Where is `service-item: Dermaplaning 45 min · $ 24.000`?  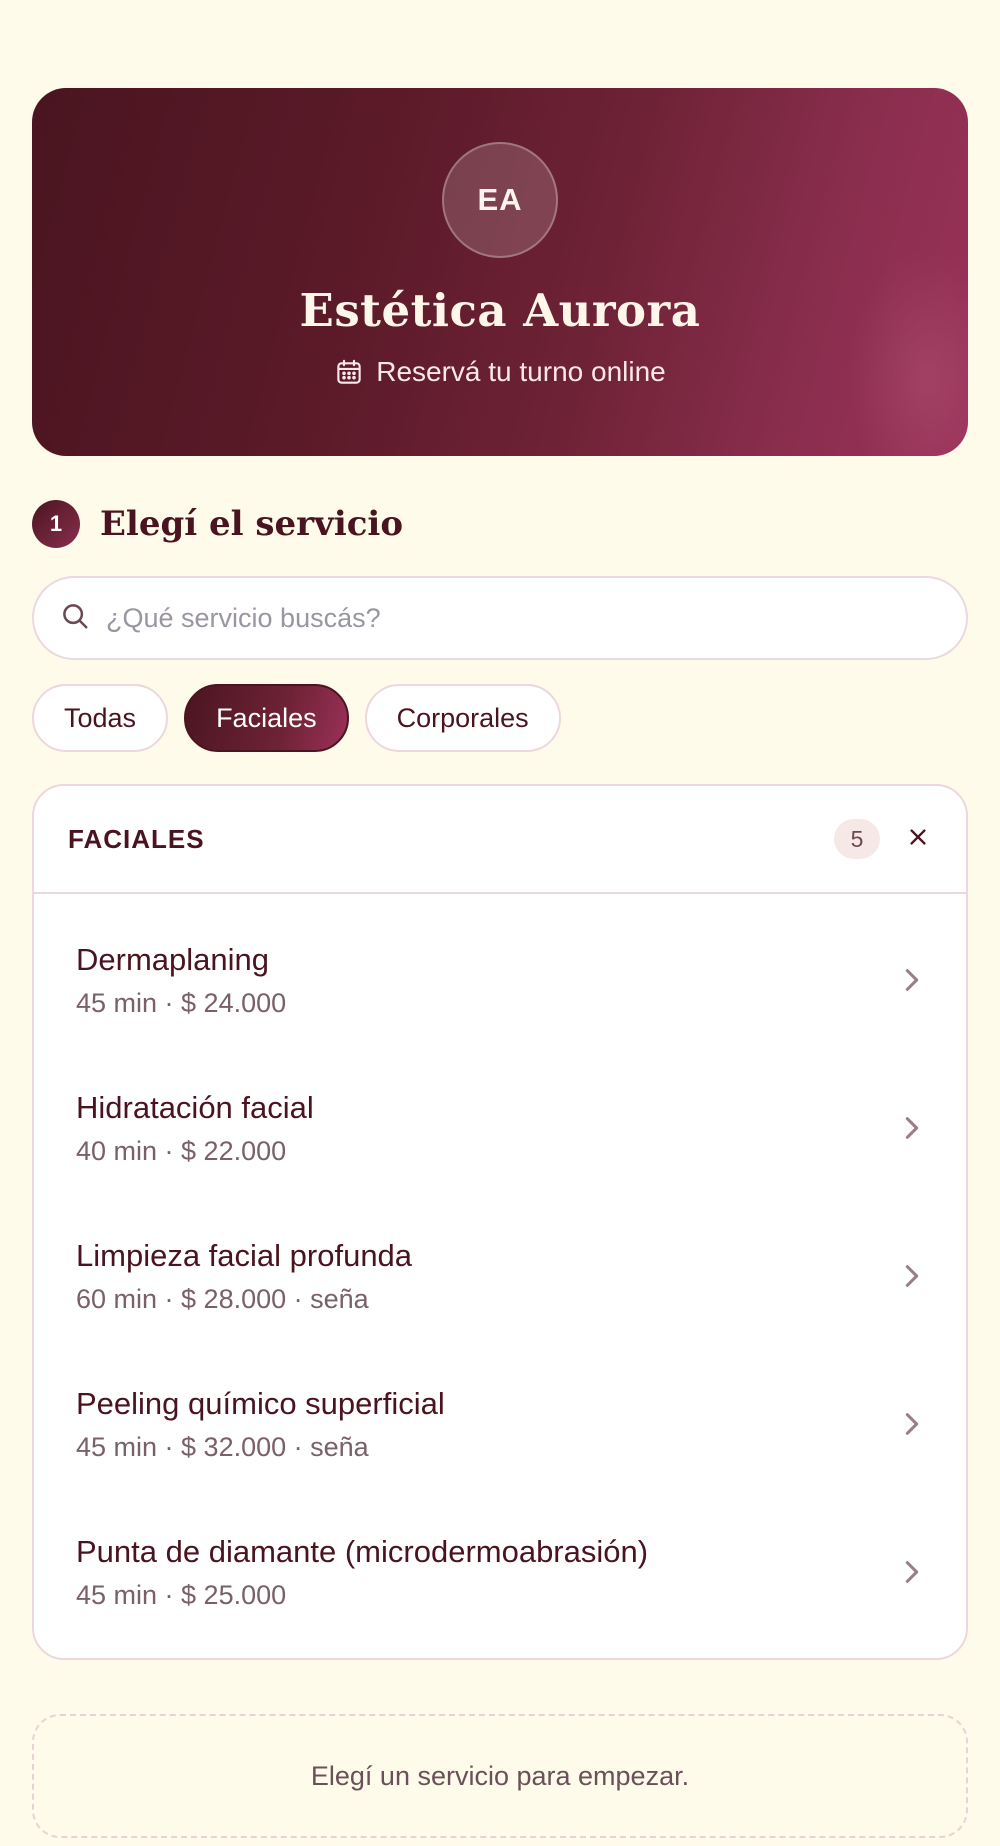
service-item: Dermaplaning 45 min · $ 24.000 is located at coordinates (500, 980).